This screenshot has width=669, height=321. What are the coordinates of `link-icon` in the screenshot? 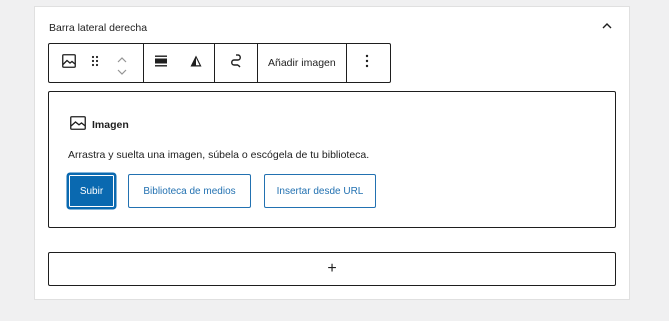 It's located at (236, 63).